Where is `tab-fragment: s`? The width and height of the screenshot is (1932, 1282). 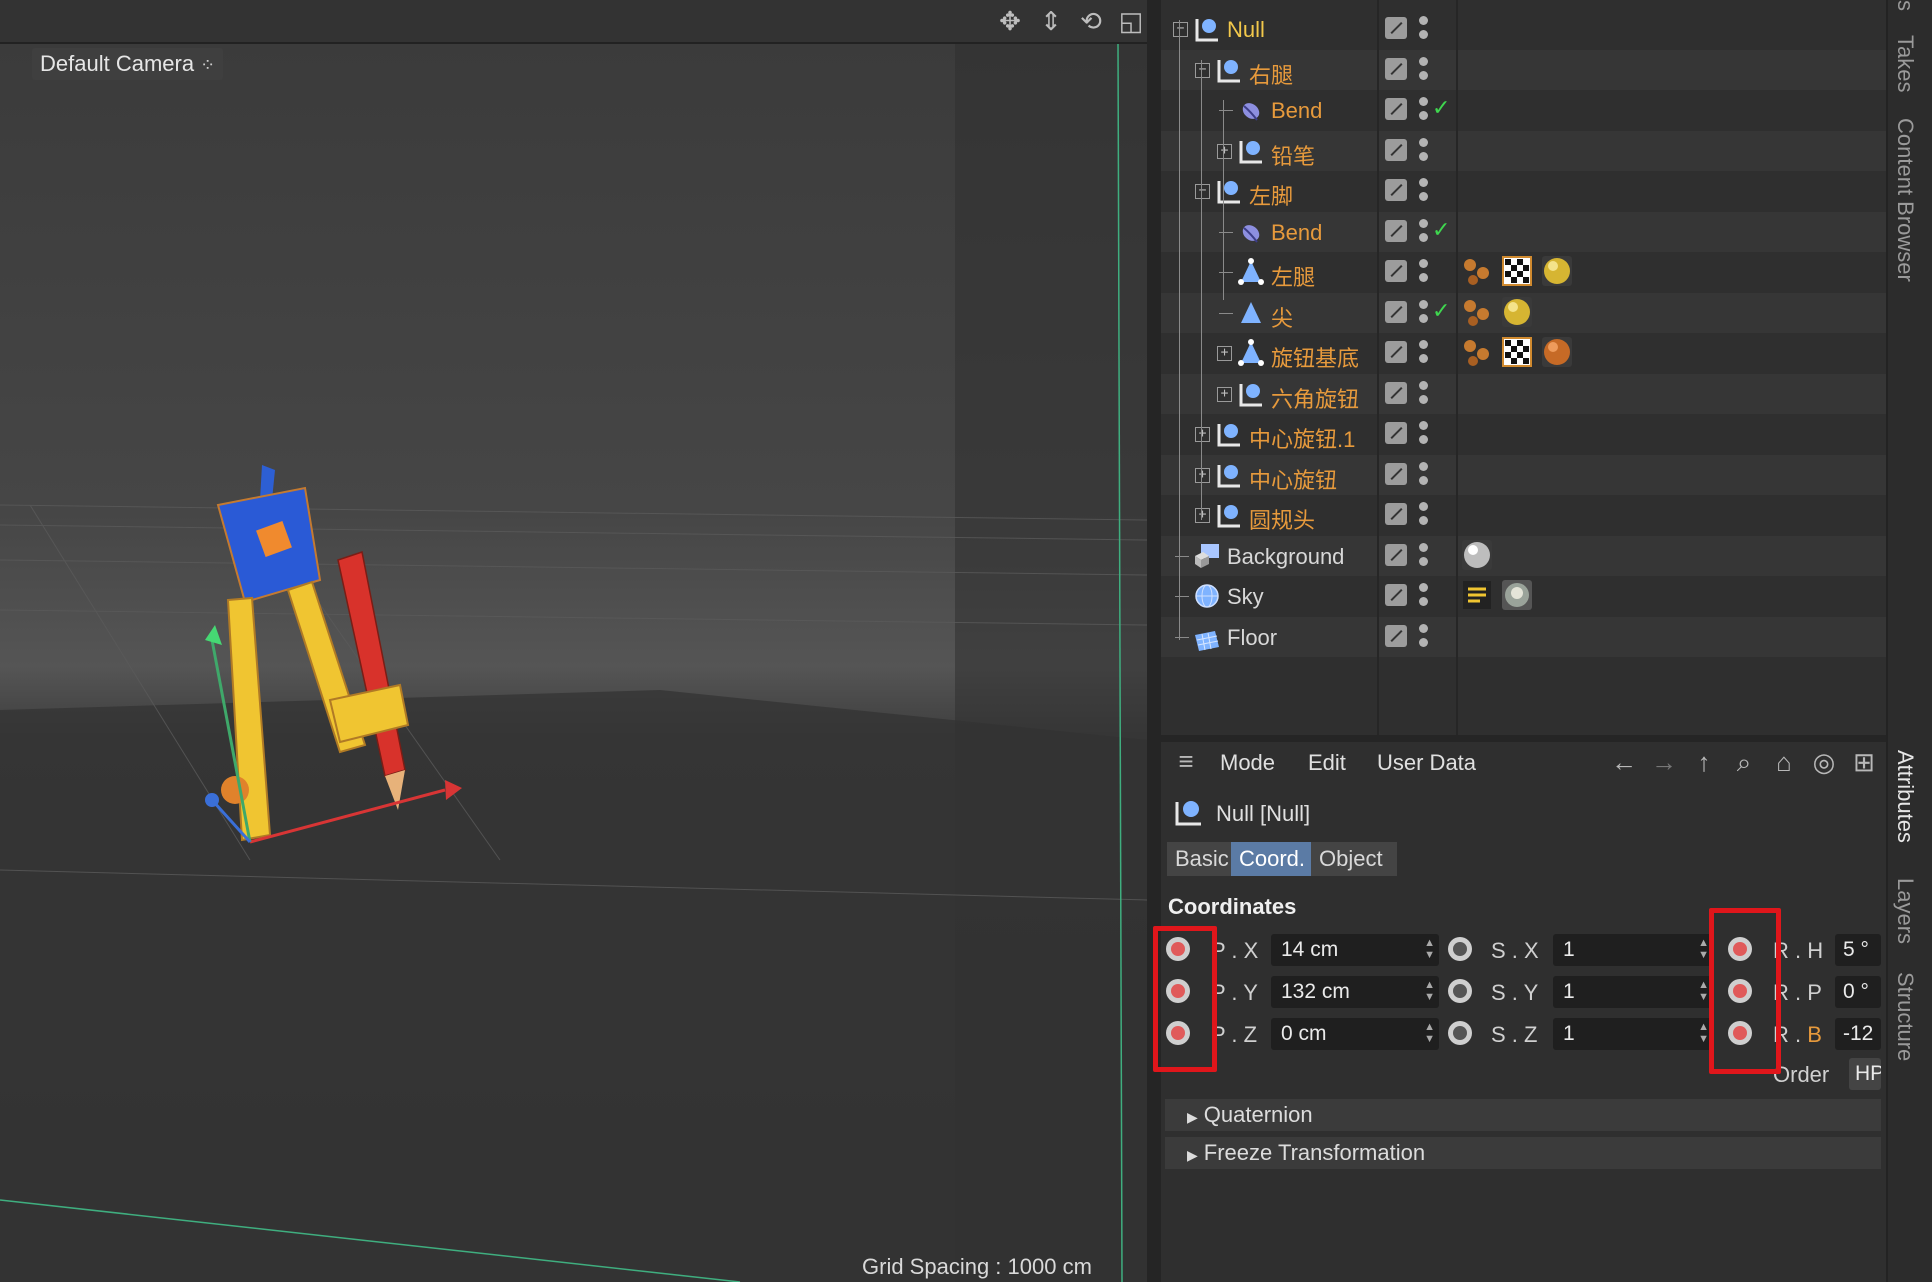 tab-fragment: s is located at coordinates (1905, 5).